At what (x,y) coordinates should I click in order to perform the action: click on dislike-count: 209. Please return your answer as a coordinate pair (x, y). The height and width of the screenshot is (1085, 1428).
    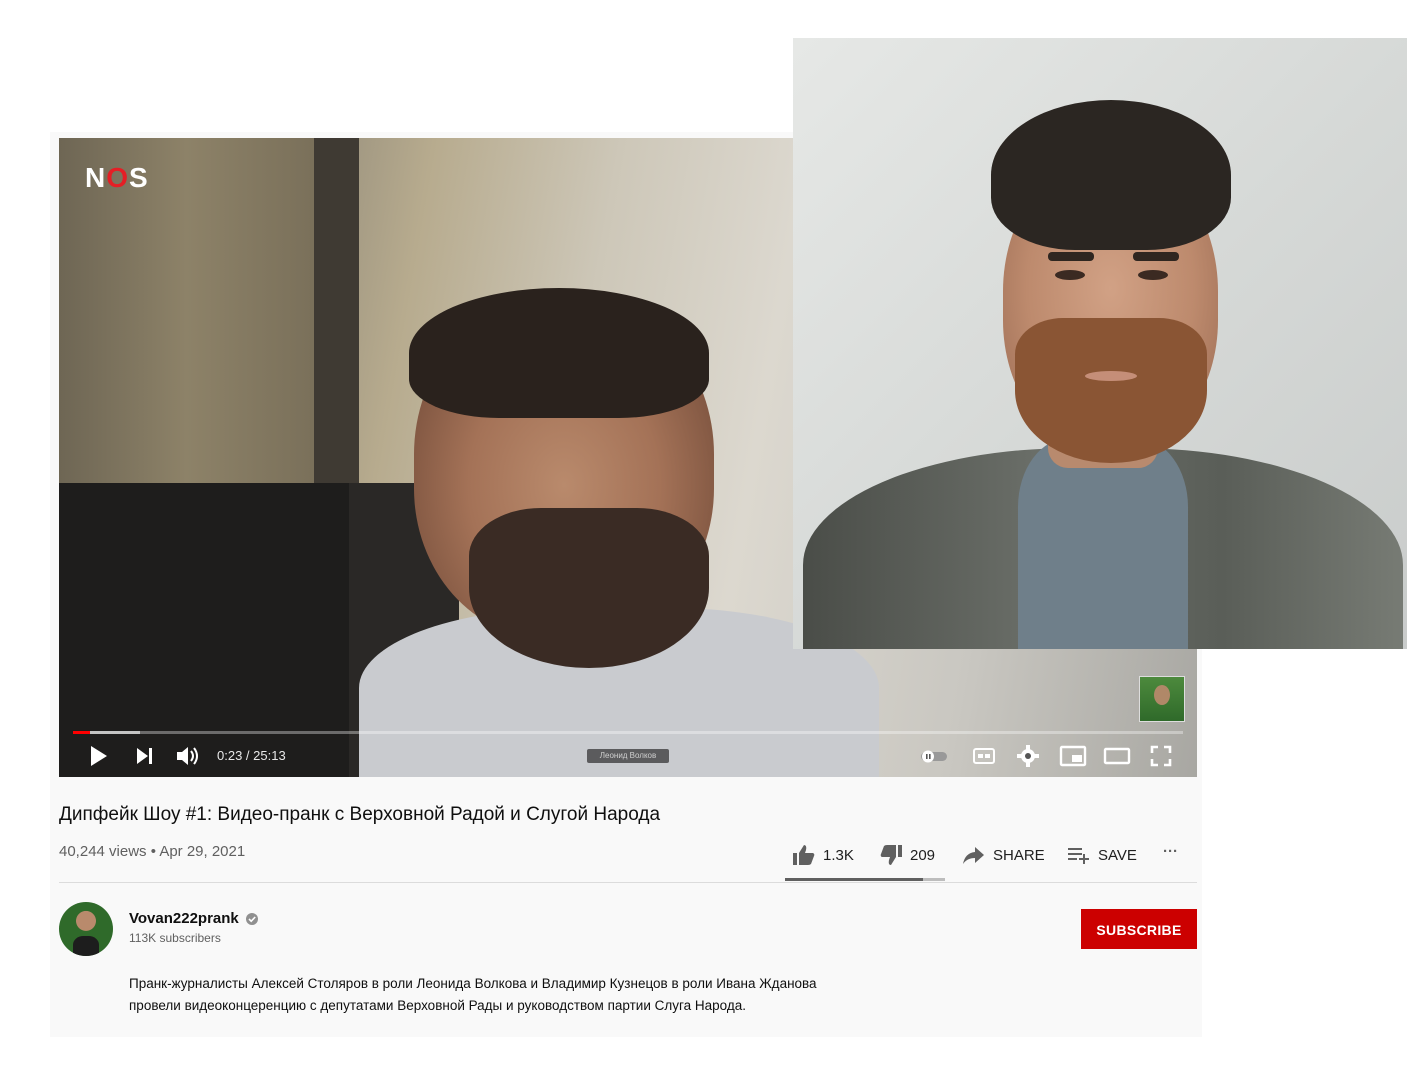
    Looking at the image, I should click on (923, 855).